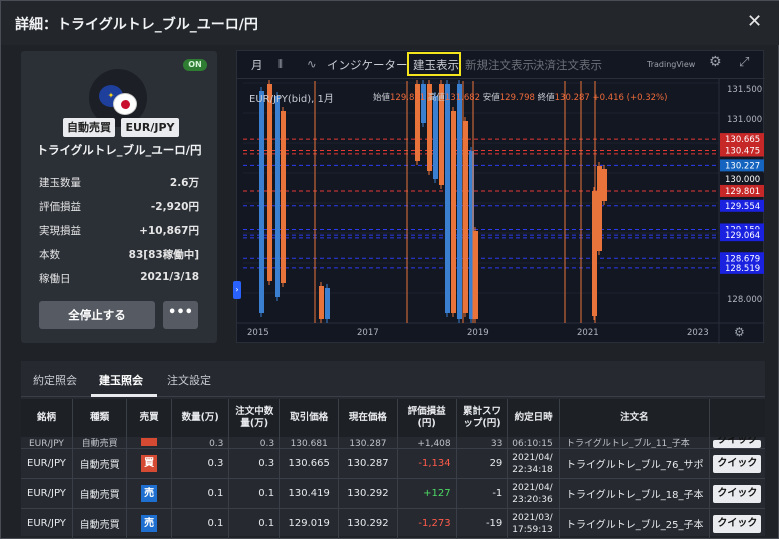  Describe the element at coordinates (200, 523) in the screenshot. I see `cell-qty: 0.1` at that location.